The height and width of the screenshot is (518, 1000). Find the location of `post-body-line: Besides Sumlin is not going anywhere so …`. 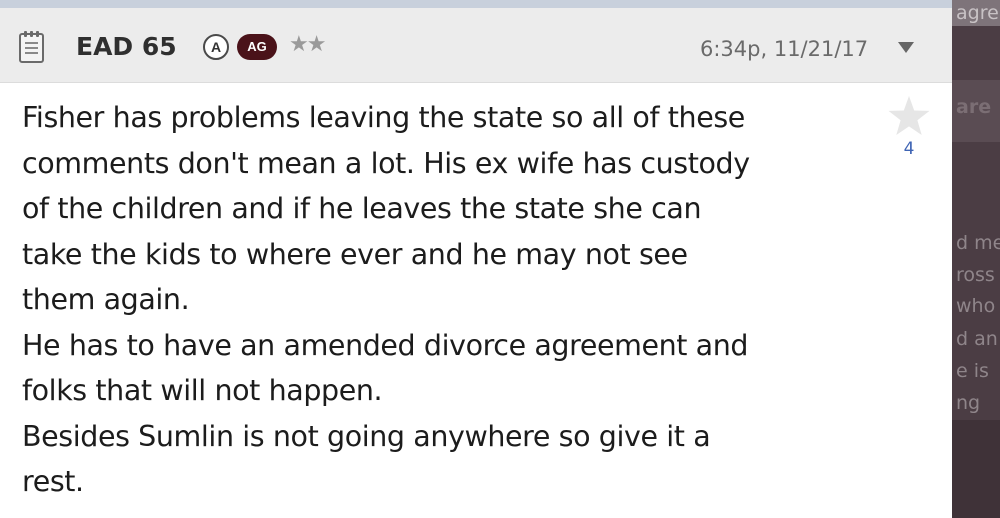

post-body-line: Besides Sumlin is not going anywhere so … is located at coordinates (366, 436).